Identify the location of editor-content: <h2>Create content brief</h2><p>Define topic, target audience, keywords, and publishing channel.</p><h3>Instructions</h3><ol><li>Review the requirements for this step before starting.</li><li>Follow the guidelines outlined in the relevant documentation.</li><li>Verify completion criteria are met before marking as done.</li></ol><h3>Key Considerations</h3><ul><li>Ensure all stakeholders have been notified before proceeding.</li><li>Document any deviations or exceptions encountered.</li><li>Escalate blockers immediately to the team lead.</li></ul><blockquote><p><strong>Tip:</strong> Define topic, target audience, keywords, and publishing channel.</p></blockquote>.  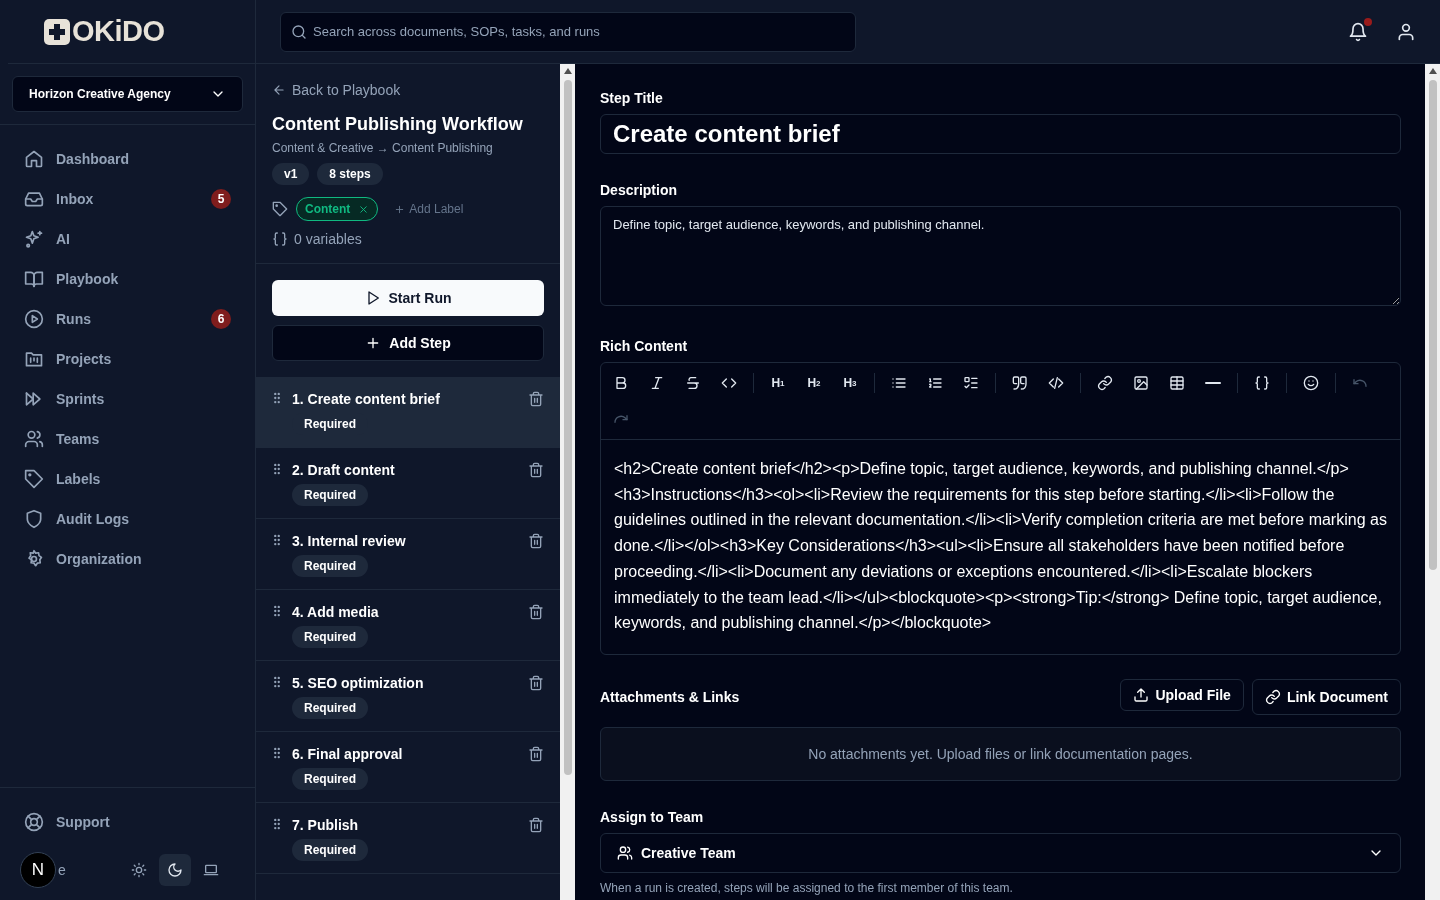
(1000, 546).